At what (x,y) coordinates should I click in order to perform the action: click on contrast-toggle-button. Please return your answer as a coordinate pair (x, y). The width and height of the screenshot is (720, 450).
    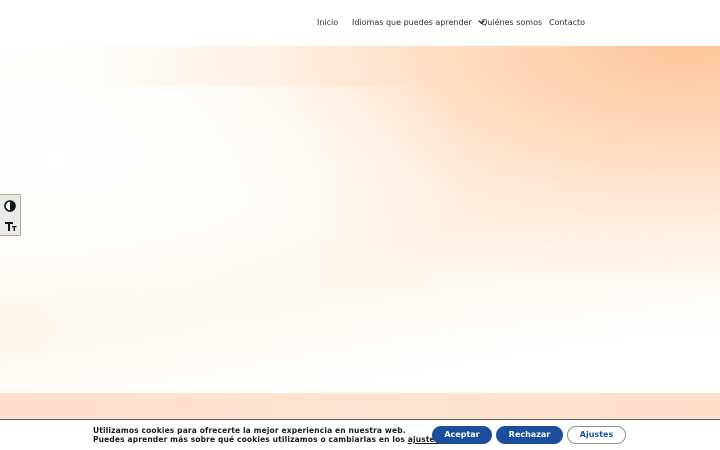
    Looking at the image, I should click on (10, 206).